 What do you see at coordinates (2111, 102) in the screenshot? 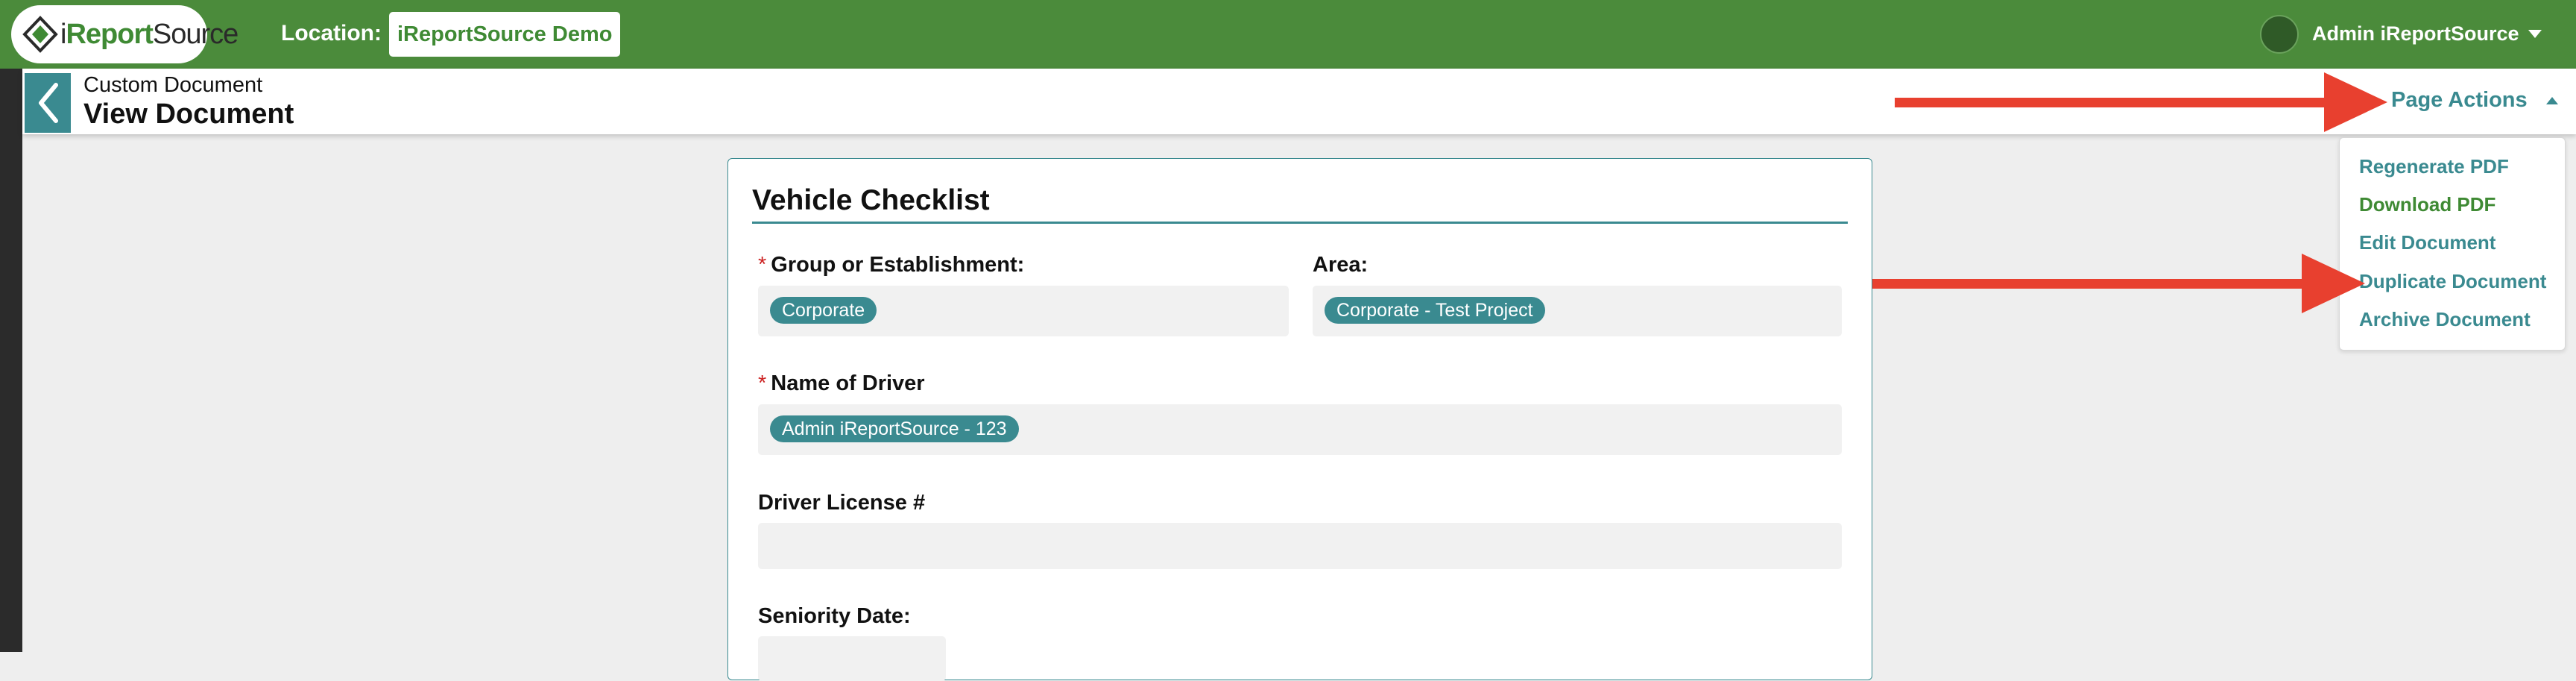
I see `annotation-arrow-1-shaft` at bounding box center [2111, 102].